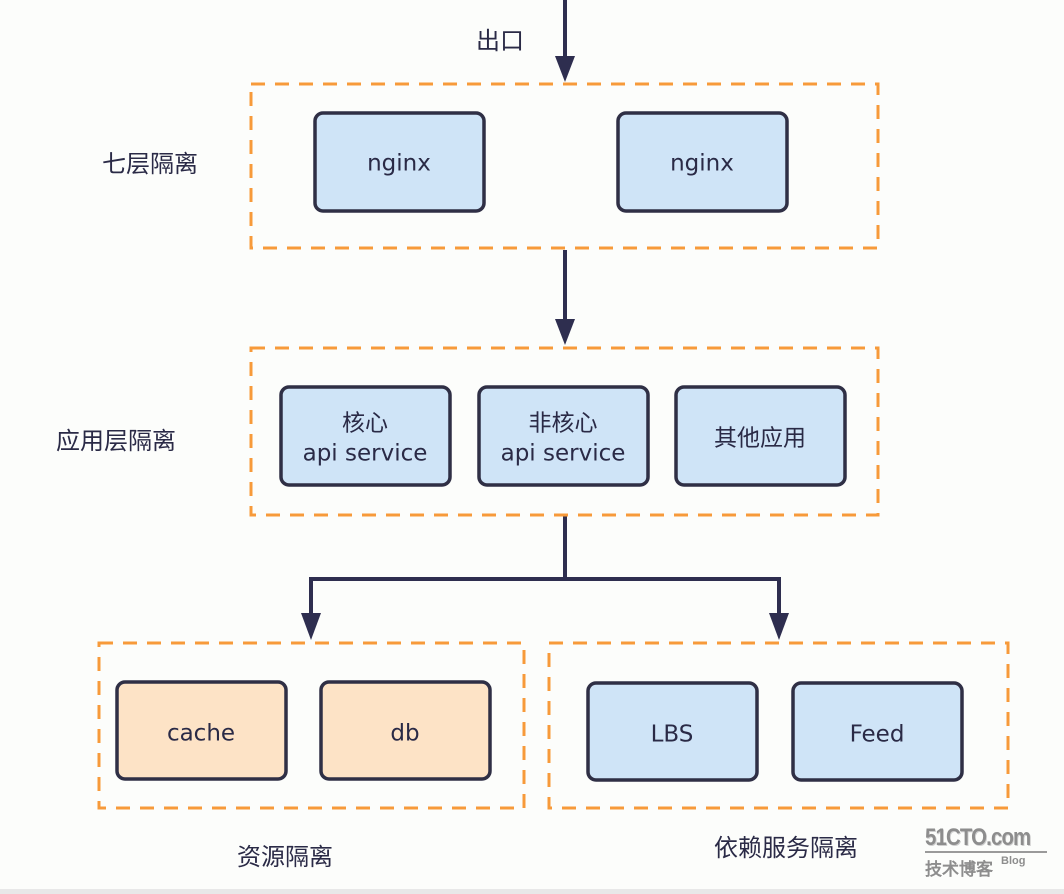 This screenshot has height=894, width=1064. I want to click on node-label: cache, so click(201, 734).